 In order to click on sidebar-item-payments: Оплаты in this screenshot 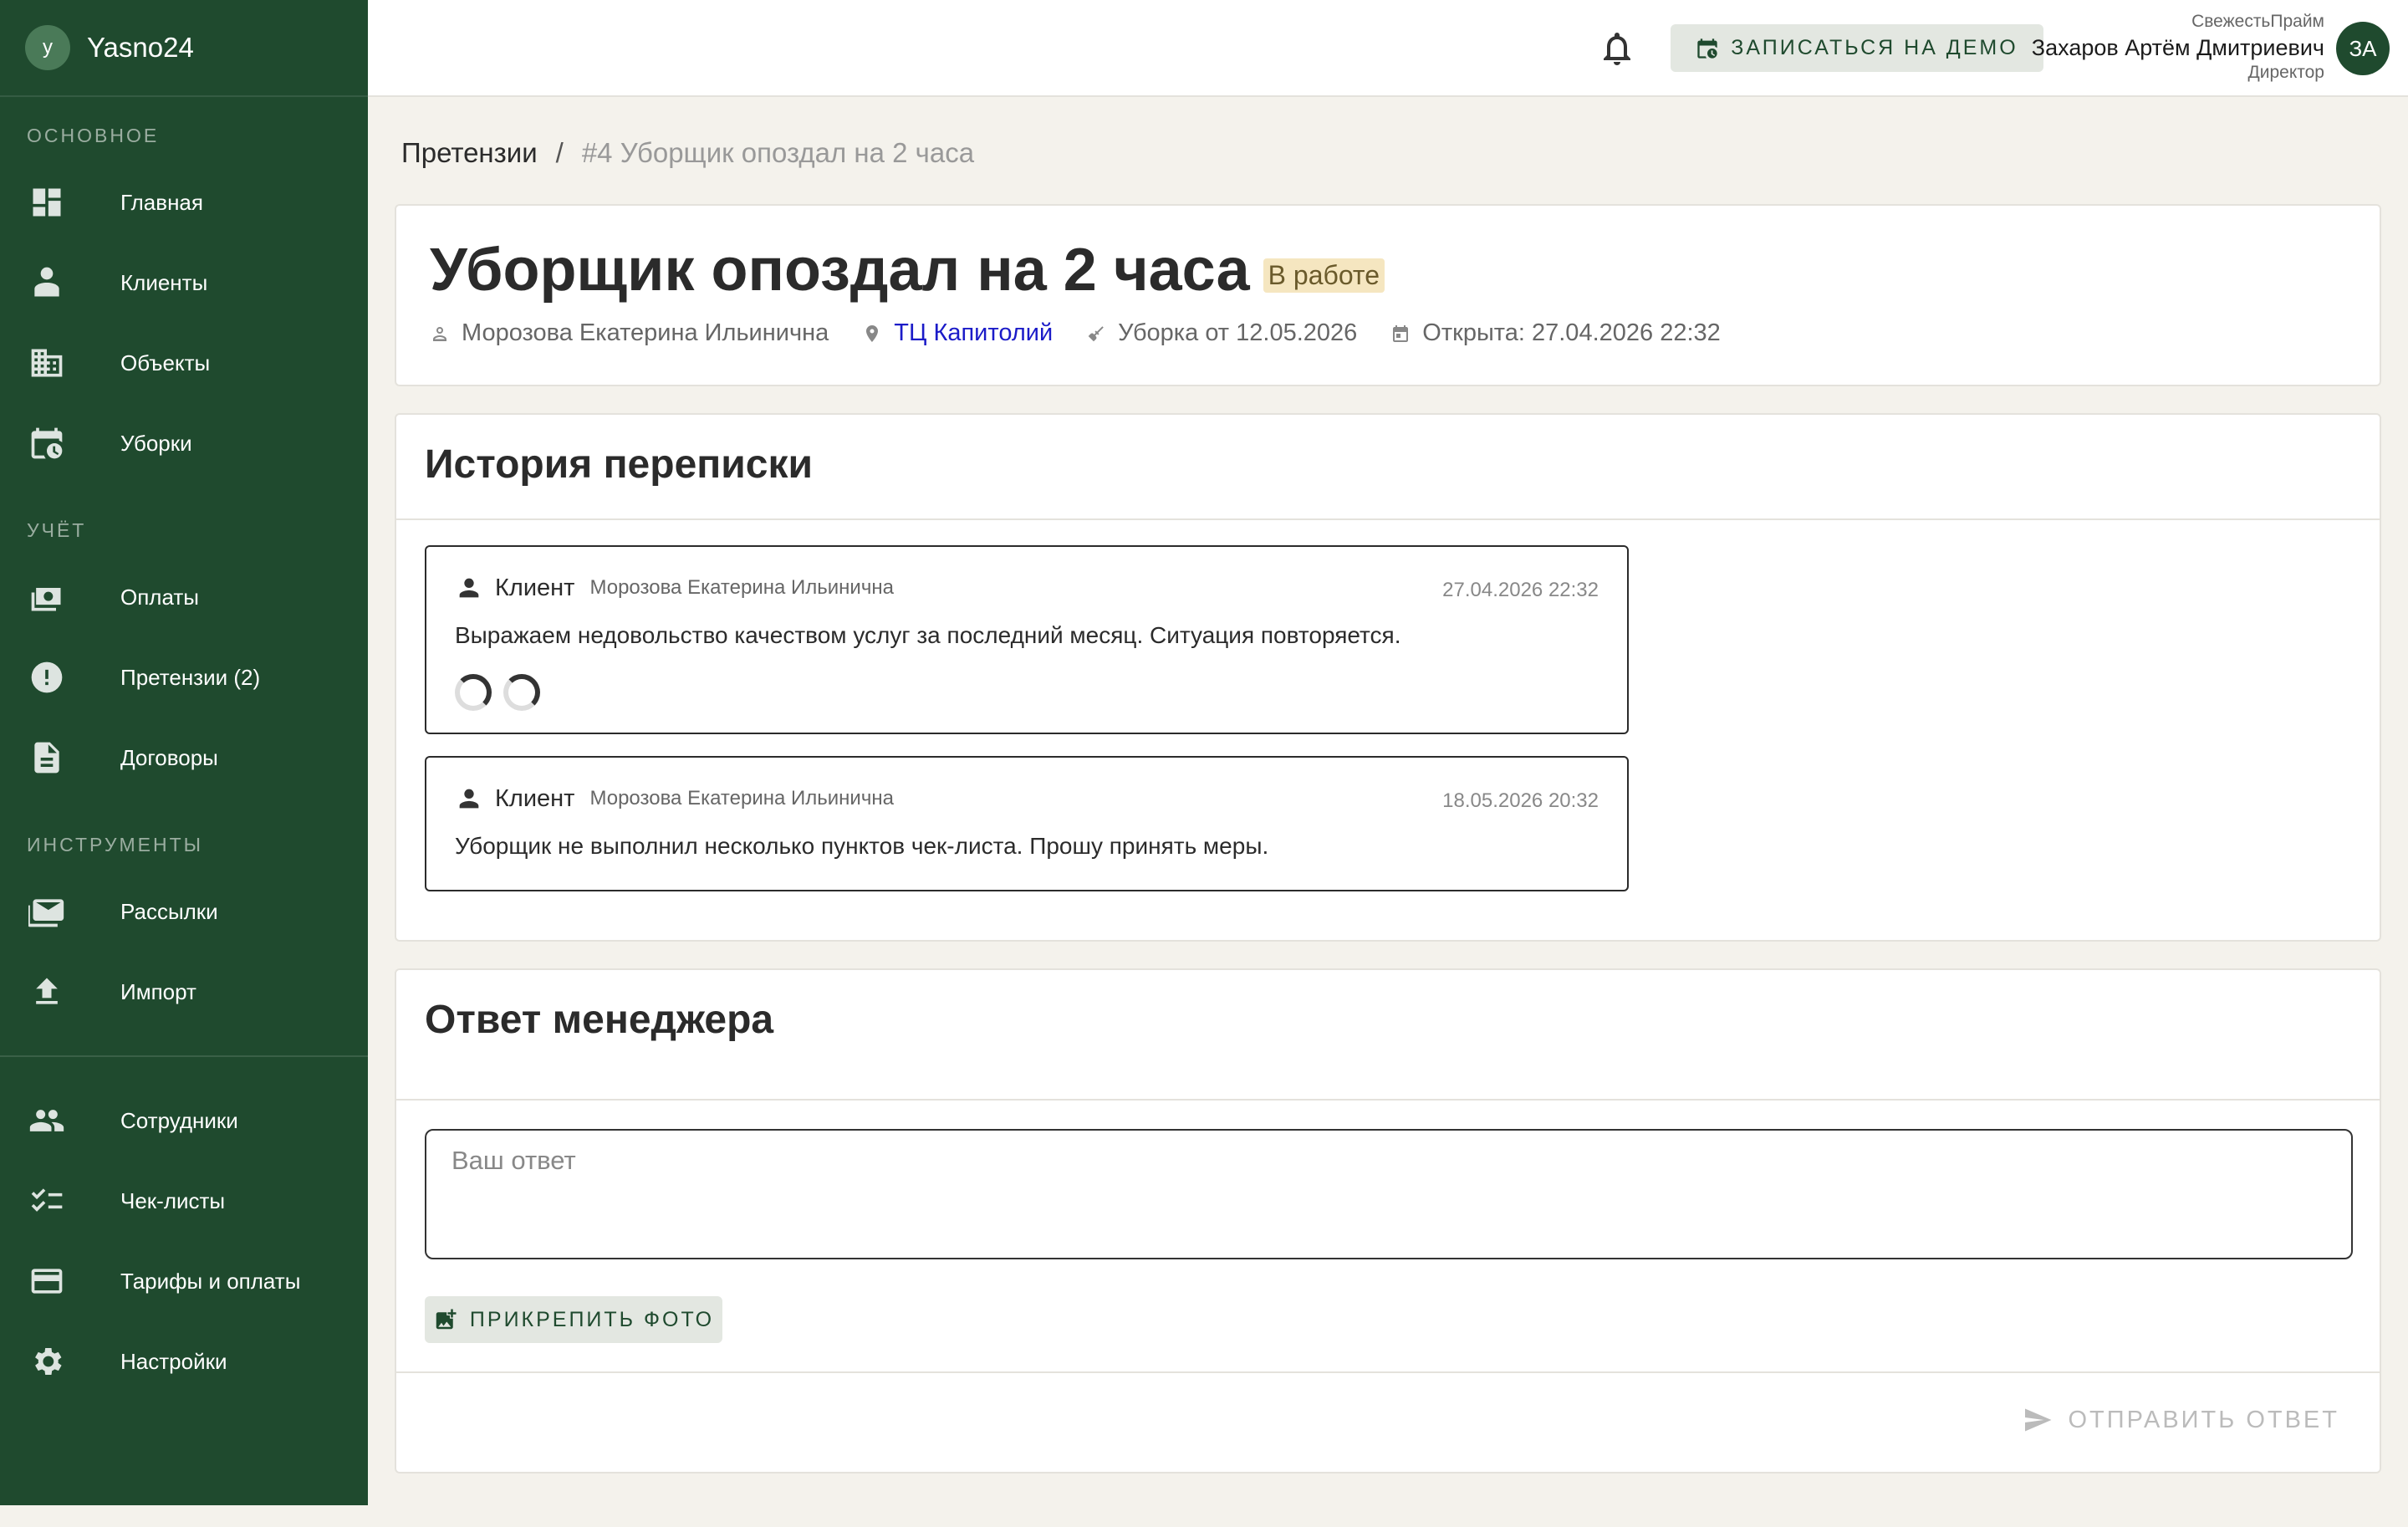, I will do `click(184, 597)`.